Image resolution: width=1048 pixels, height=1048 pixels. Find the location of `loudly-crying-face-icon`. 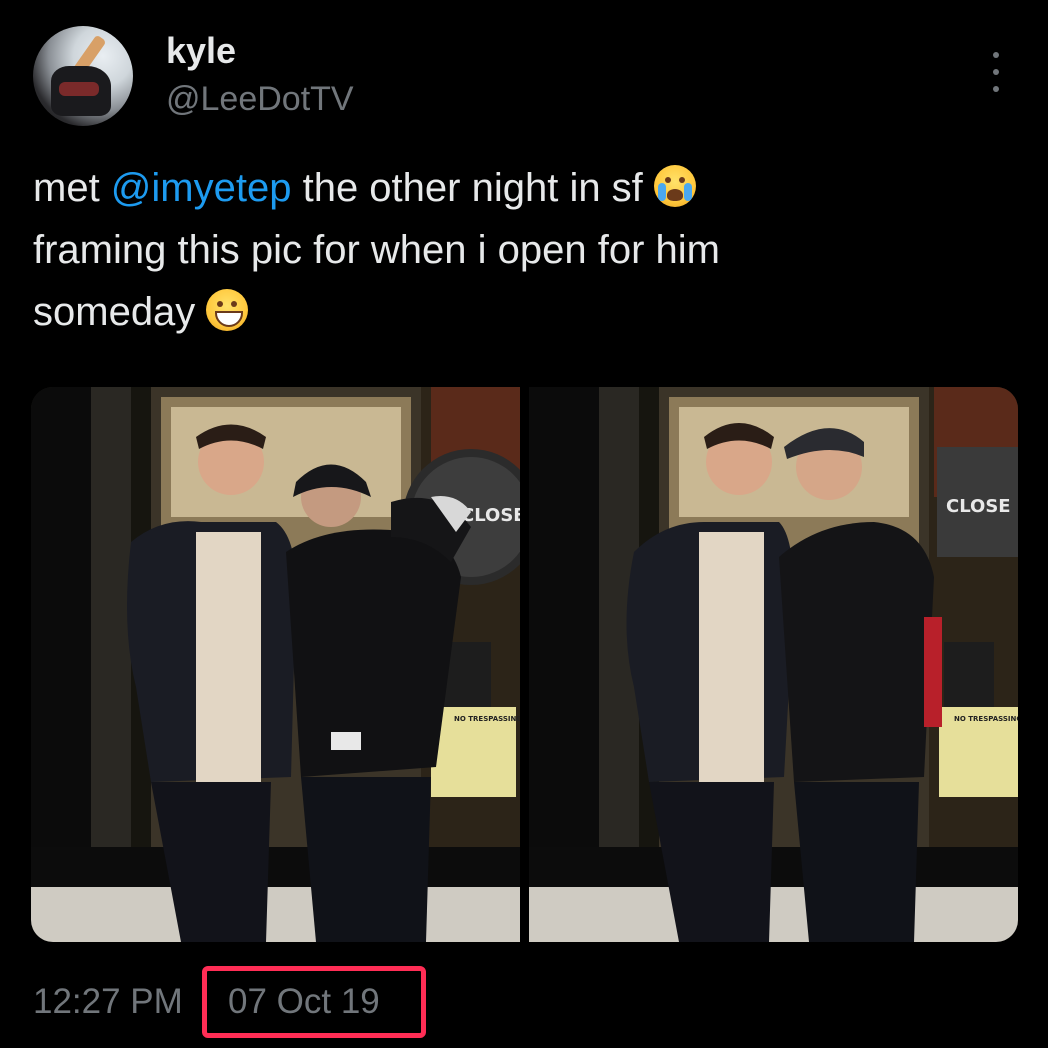

loudly-crying-face-icon is located at coordinates (674, 186).